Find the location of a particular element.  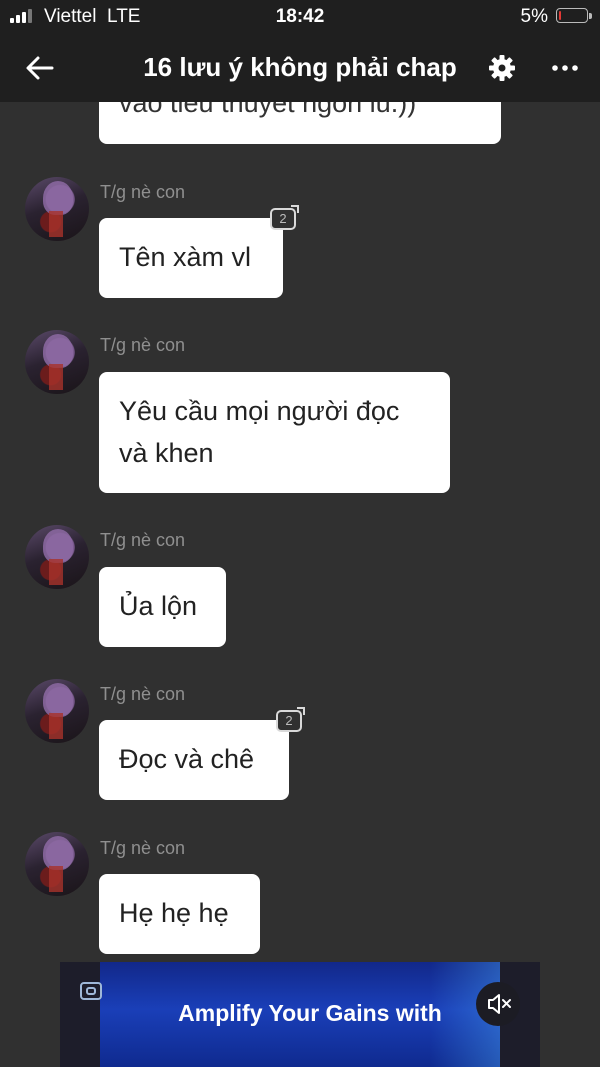

ad-choices-icon is located at coordinates (91, 991).